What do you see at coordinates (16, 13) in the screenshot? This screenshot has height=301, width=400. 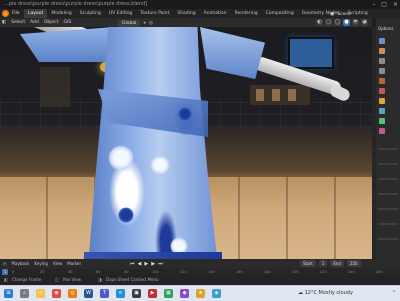 I see `menu-file: File` at bounding box center [16, 13].